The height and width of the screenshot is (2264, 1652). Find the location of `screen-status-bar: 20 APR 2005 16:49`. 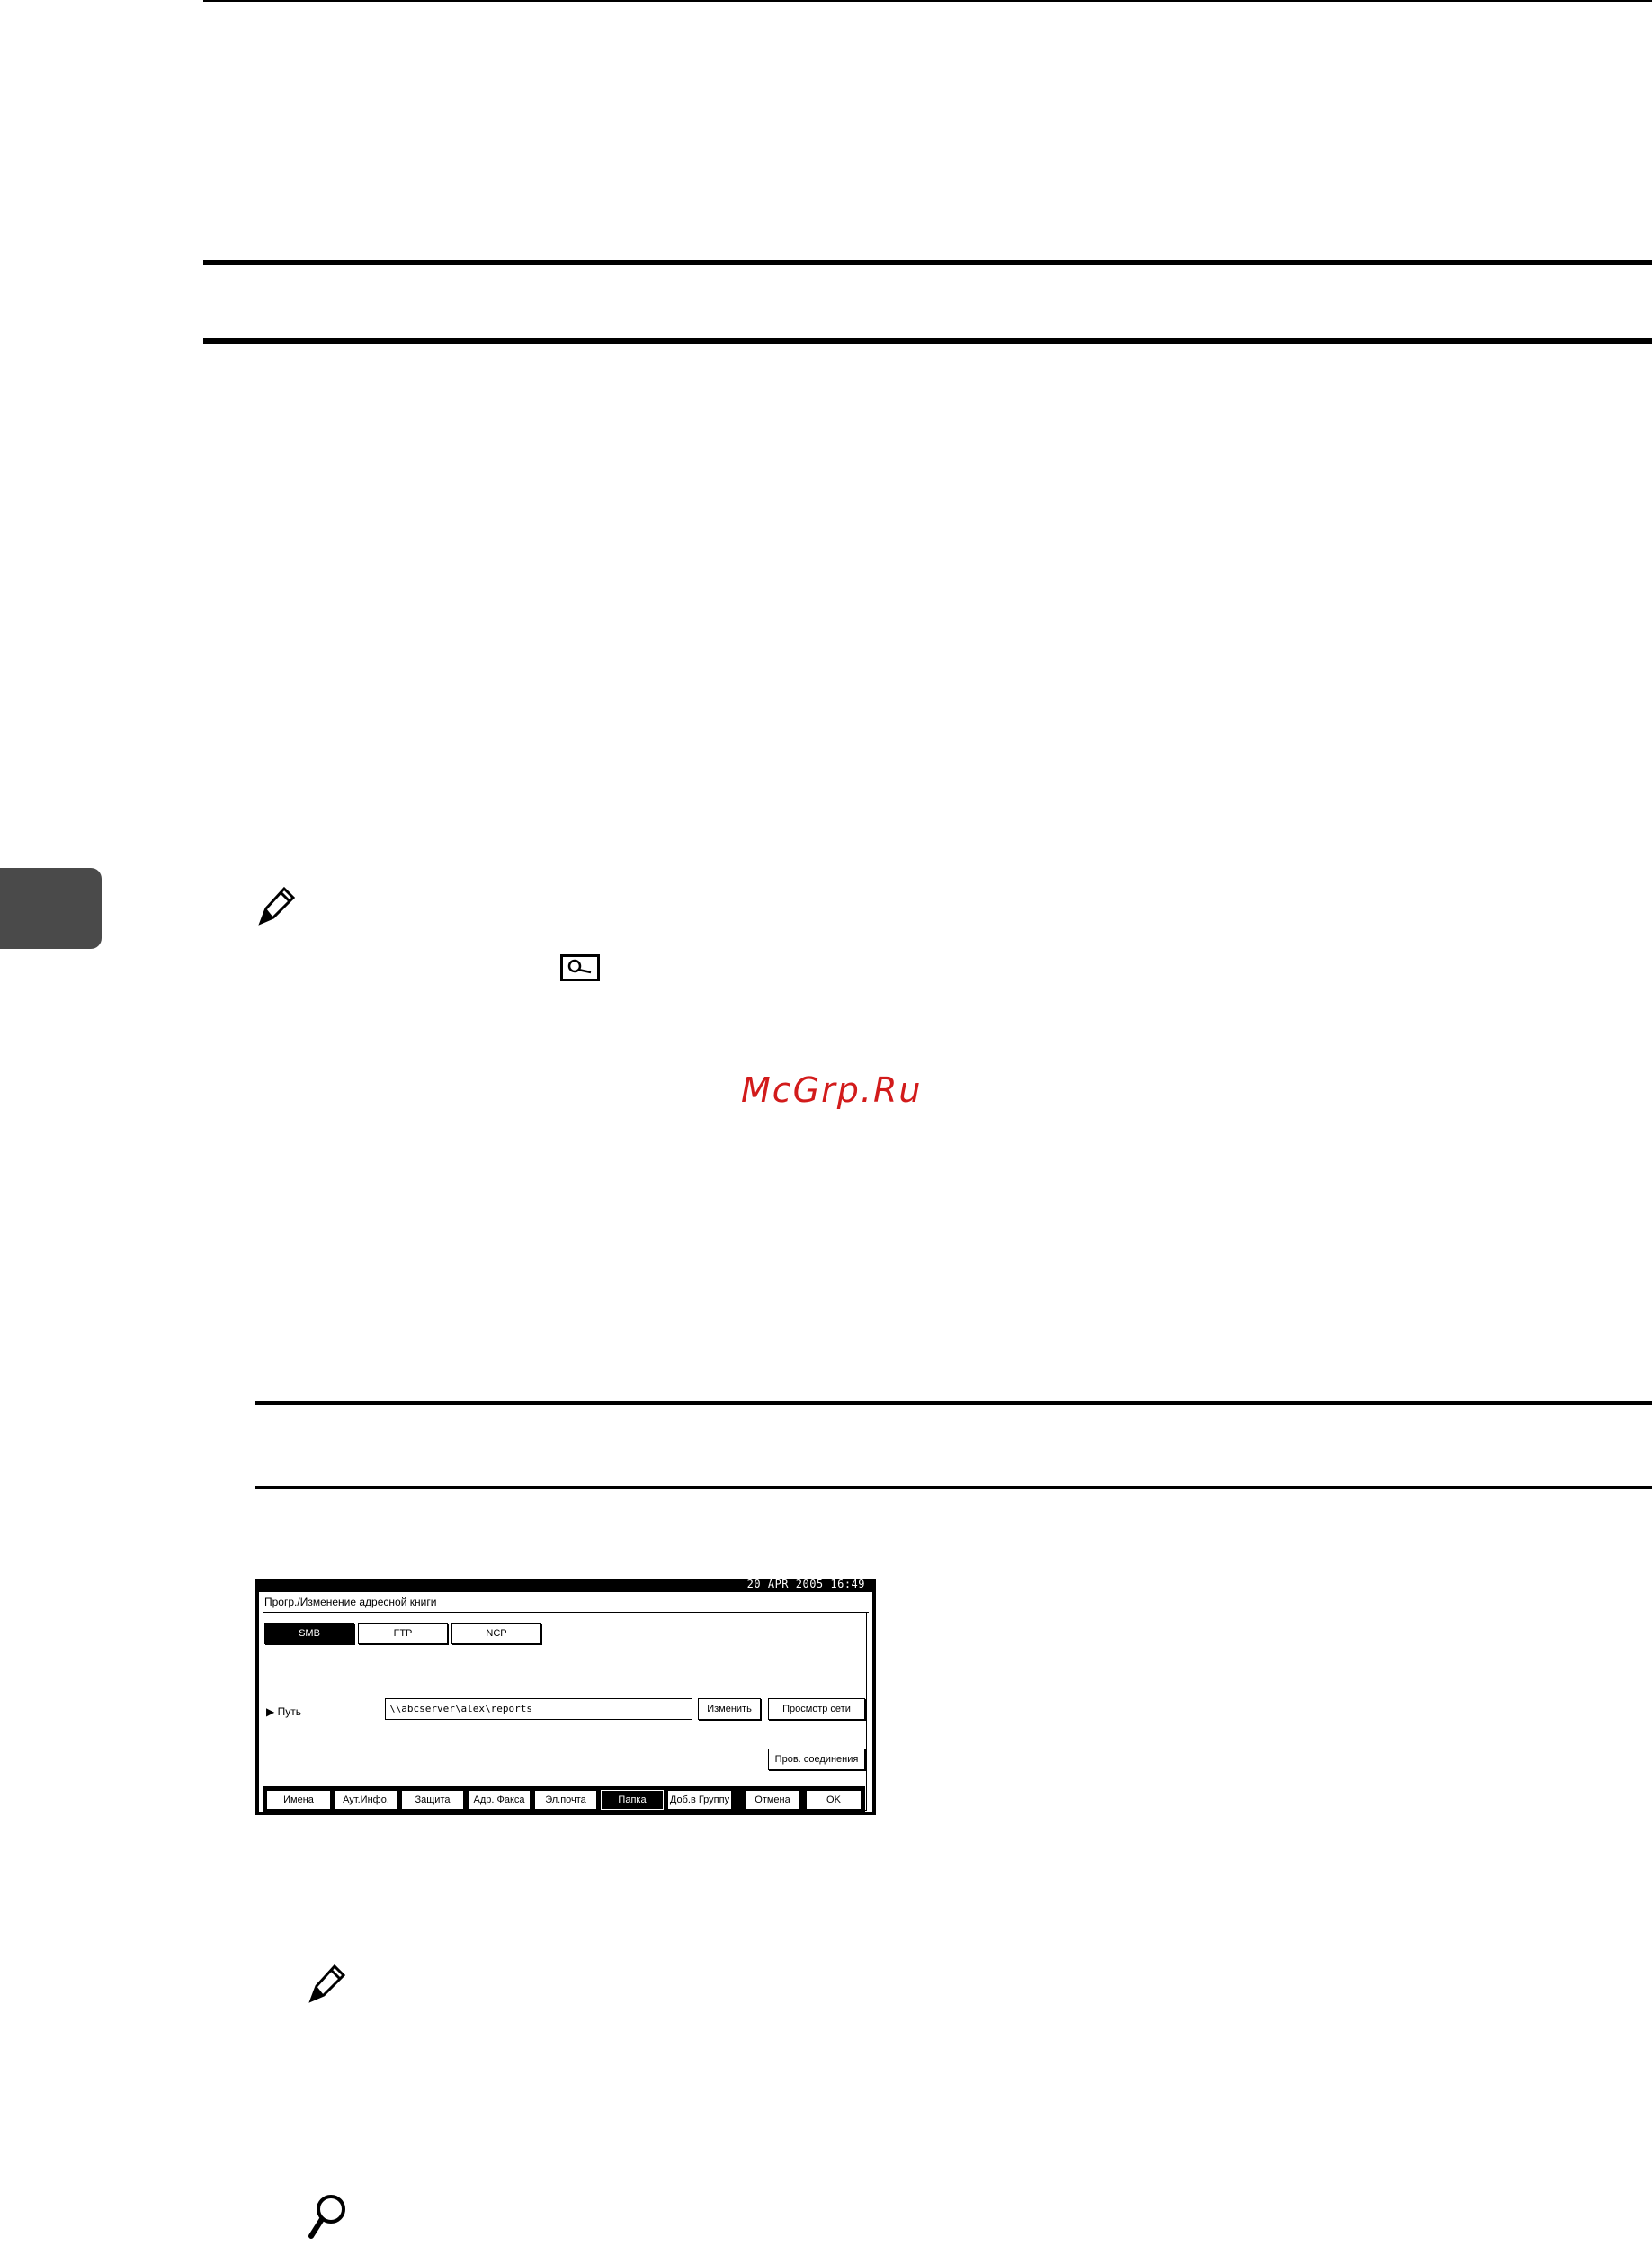

screen-status-bar: 20 APR 2005 16:49 is located at coordinates (565, 1585).